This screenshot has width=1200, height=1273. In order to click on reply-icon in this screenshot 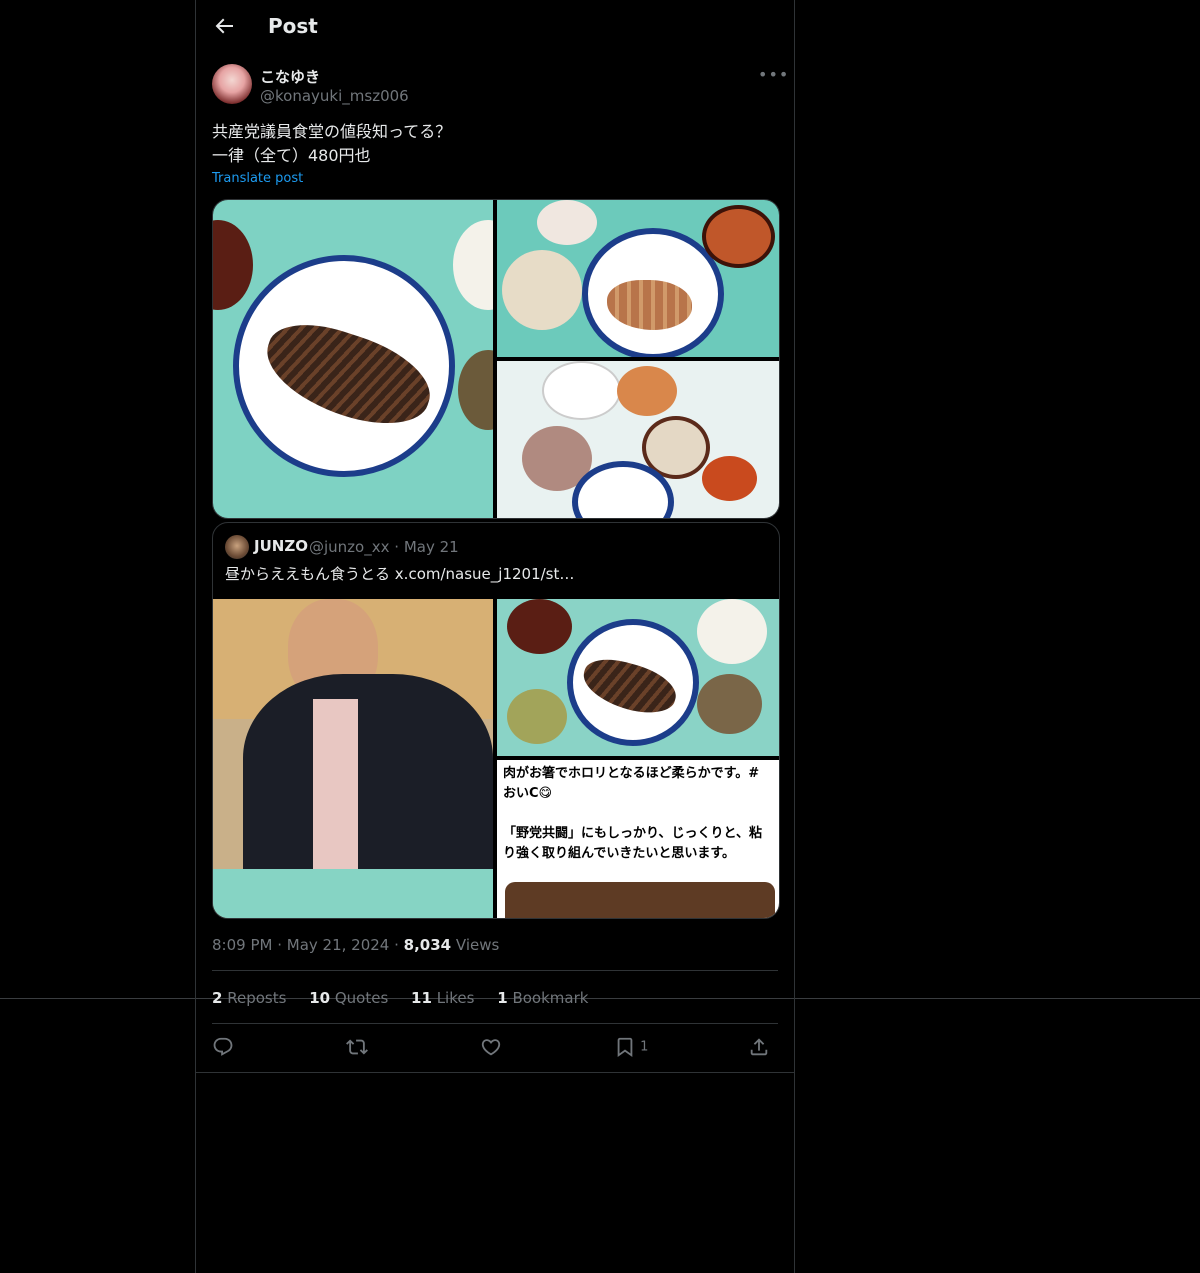, I will do `click(223, 1046)`.